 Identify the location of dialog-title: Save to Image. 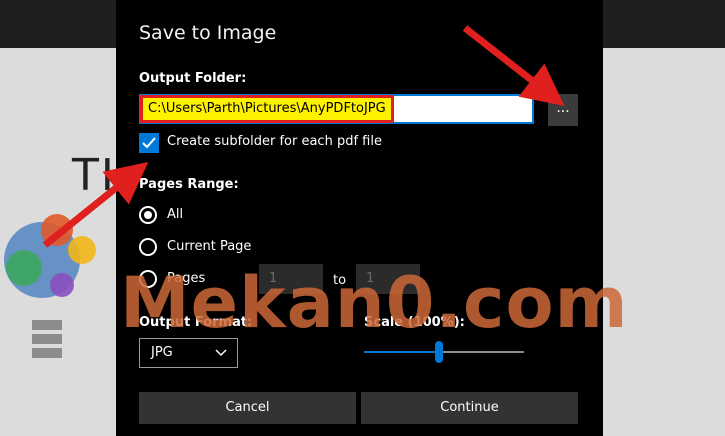
(208, 33).